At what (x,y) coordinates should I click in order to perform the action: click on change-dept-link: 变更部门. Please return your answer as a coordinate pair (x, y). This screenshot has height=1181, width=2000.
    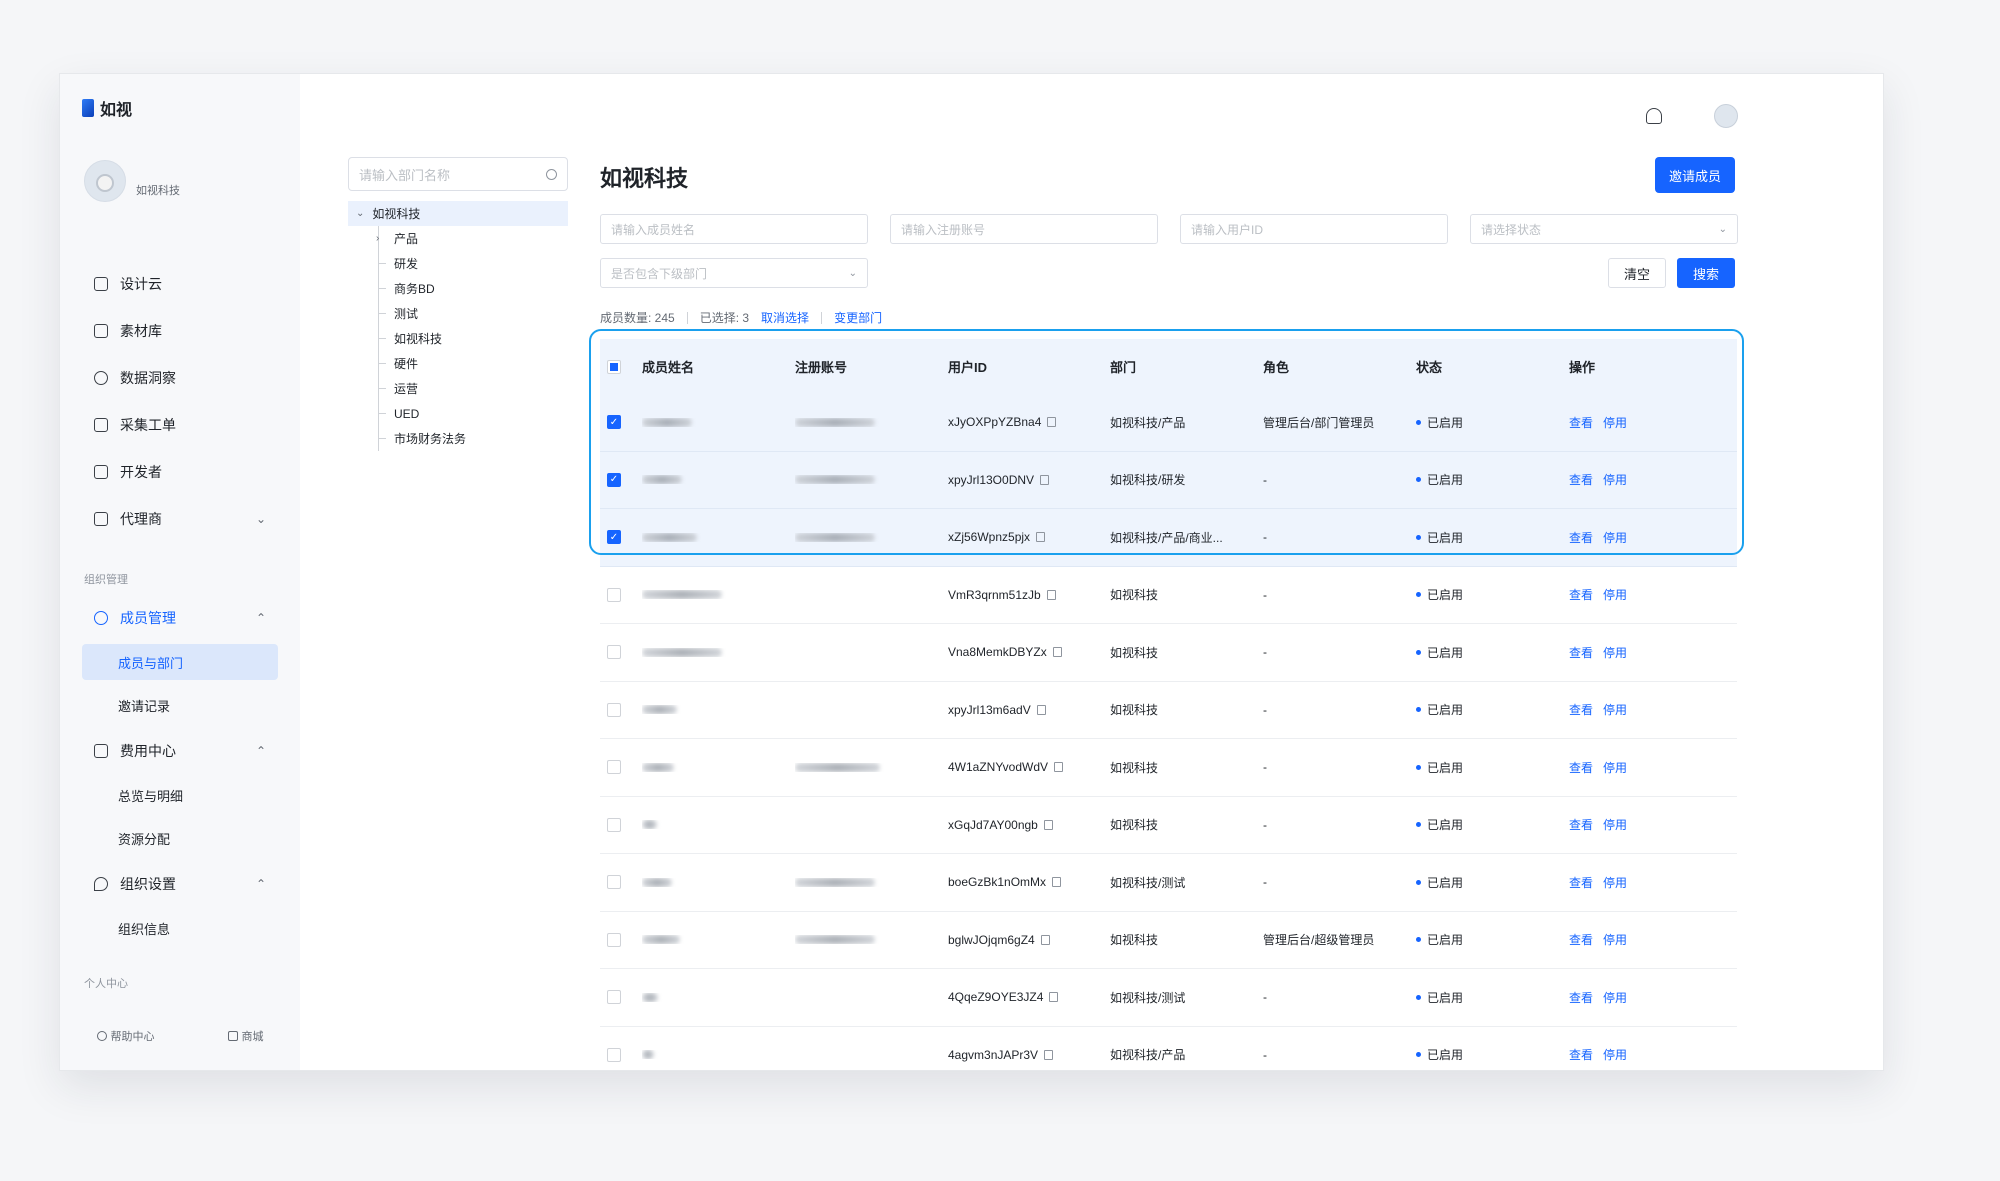
    Looking at the image, I should click on (858, 317).